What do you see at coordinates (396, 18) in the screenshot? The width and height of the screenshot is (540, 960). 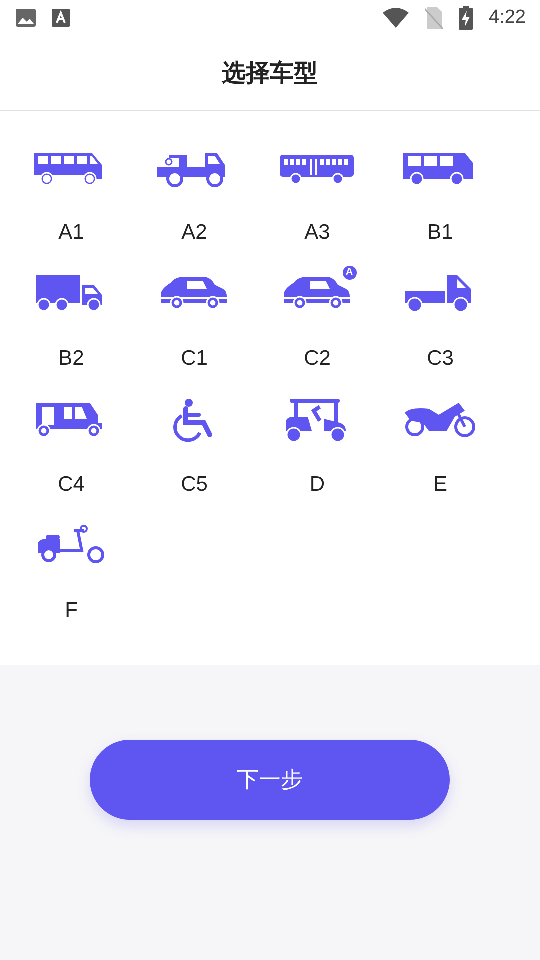 I see `wifi-icon` at bounding box center [396, 18].